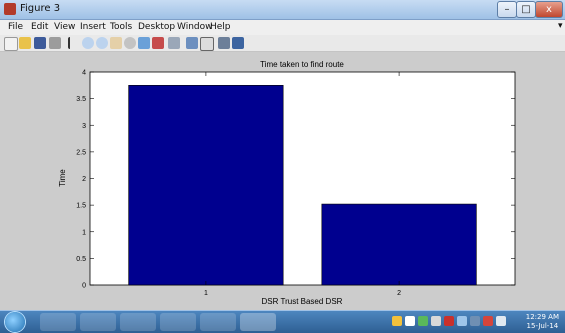  What do you see at coordinates (282, 43) in the screenshot?
I see `figure-toolbar` at bounding box center [282, 43].